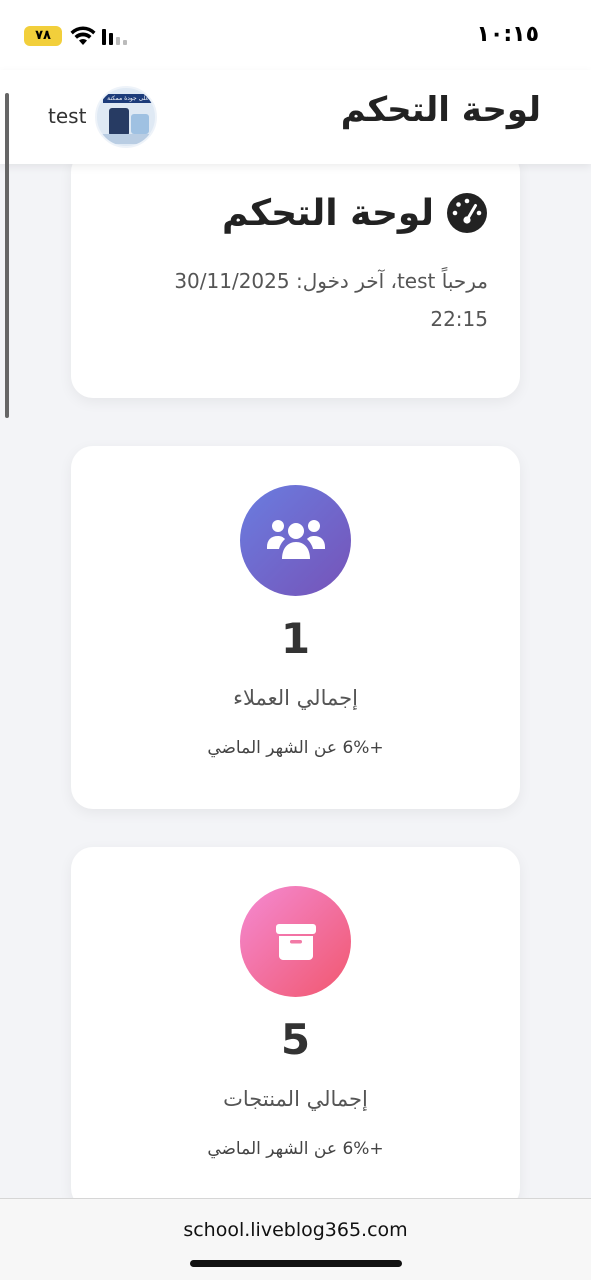 This screenshot has width=591, height=1280. What do you see at coordinates (295, 1039) in the screenshot?
I see `stat-value: 5` at bounding box center [295, 1039].